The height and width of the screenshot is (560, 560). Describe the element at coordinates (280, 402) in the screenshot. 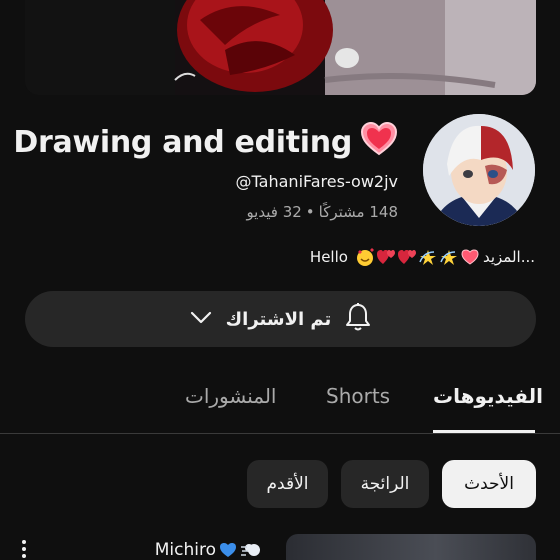

I see `channel-tabs: الفيديوهات Shorts المنشورات` at that location.